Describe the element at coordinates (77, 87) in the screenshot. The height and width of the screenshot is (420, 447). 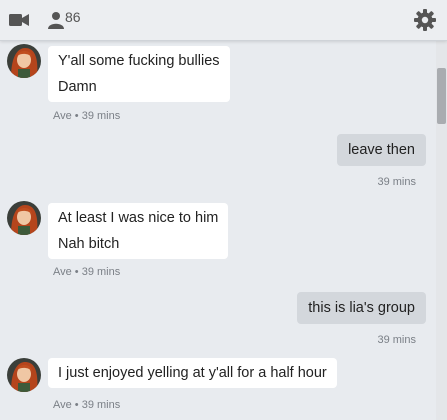
I see `message-text: Damn` at that location.